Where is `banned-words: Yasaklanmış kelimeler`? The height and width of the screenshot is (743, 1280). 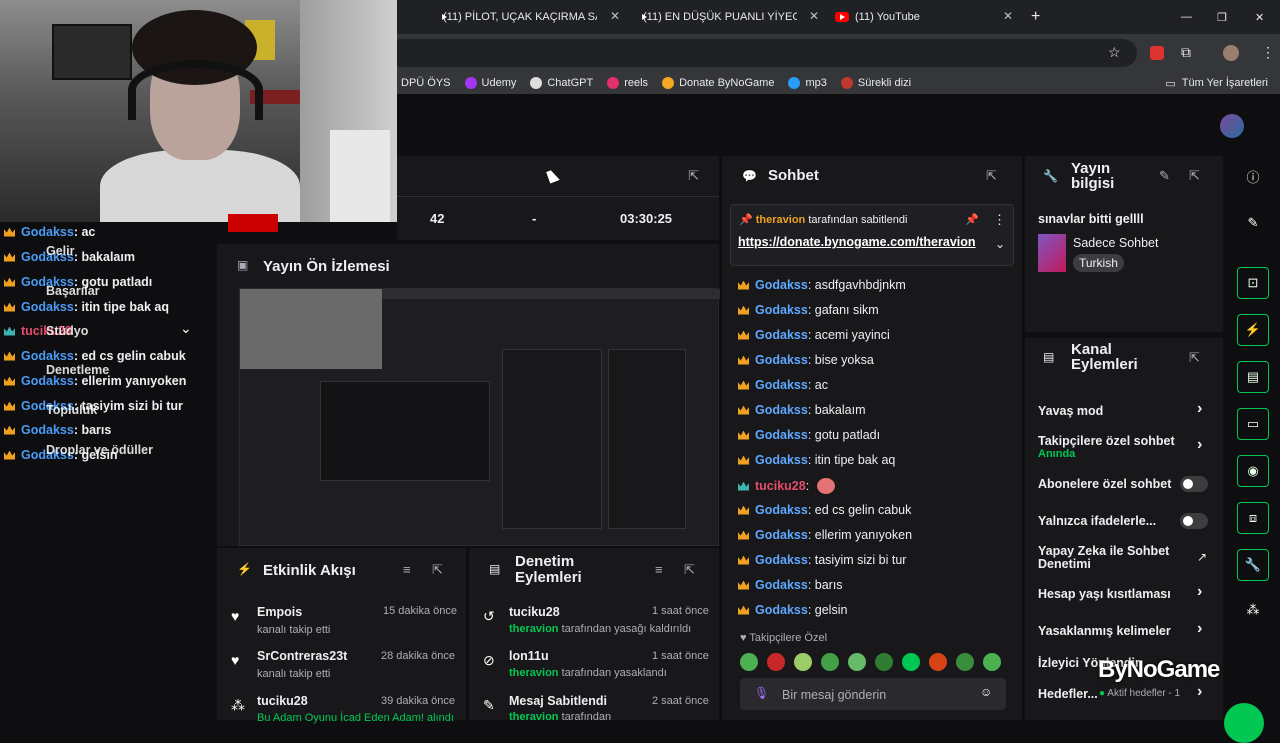
banned-words: Yasaklanmış kelimeler is located at coordinates (1104, 631).